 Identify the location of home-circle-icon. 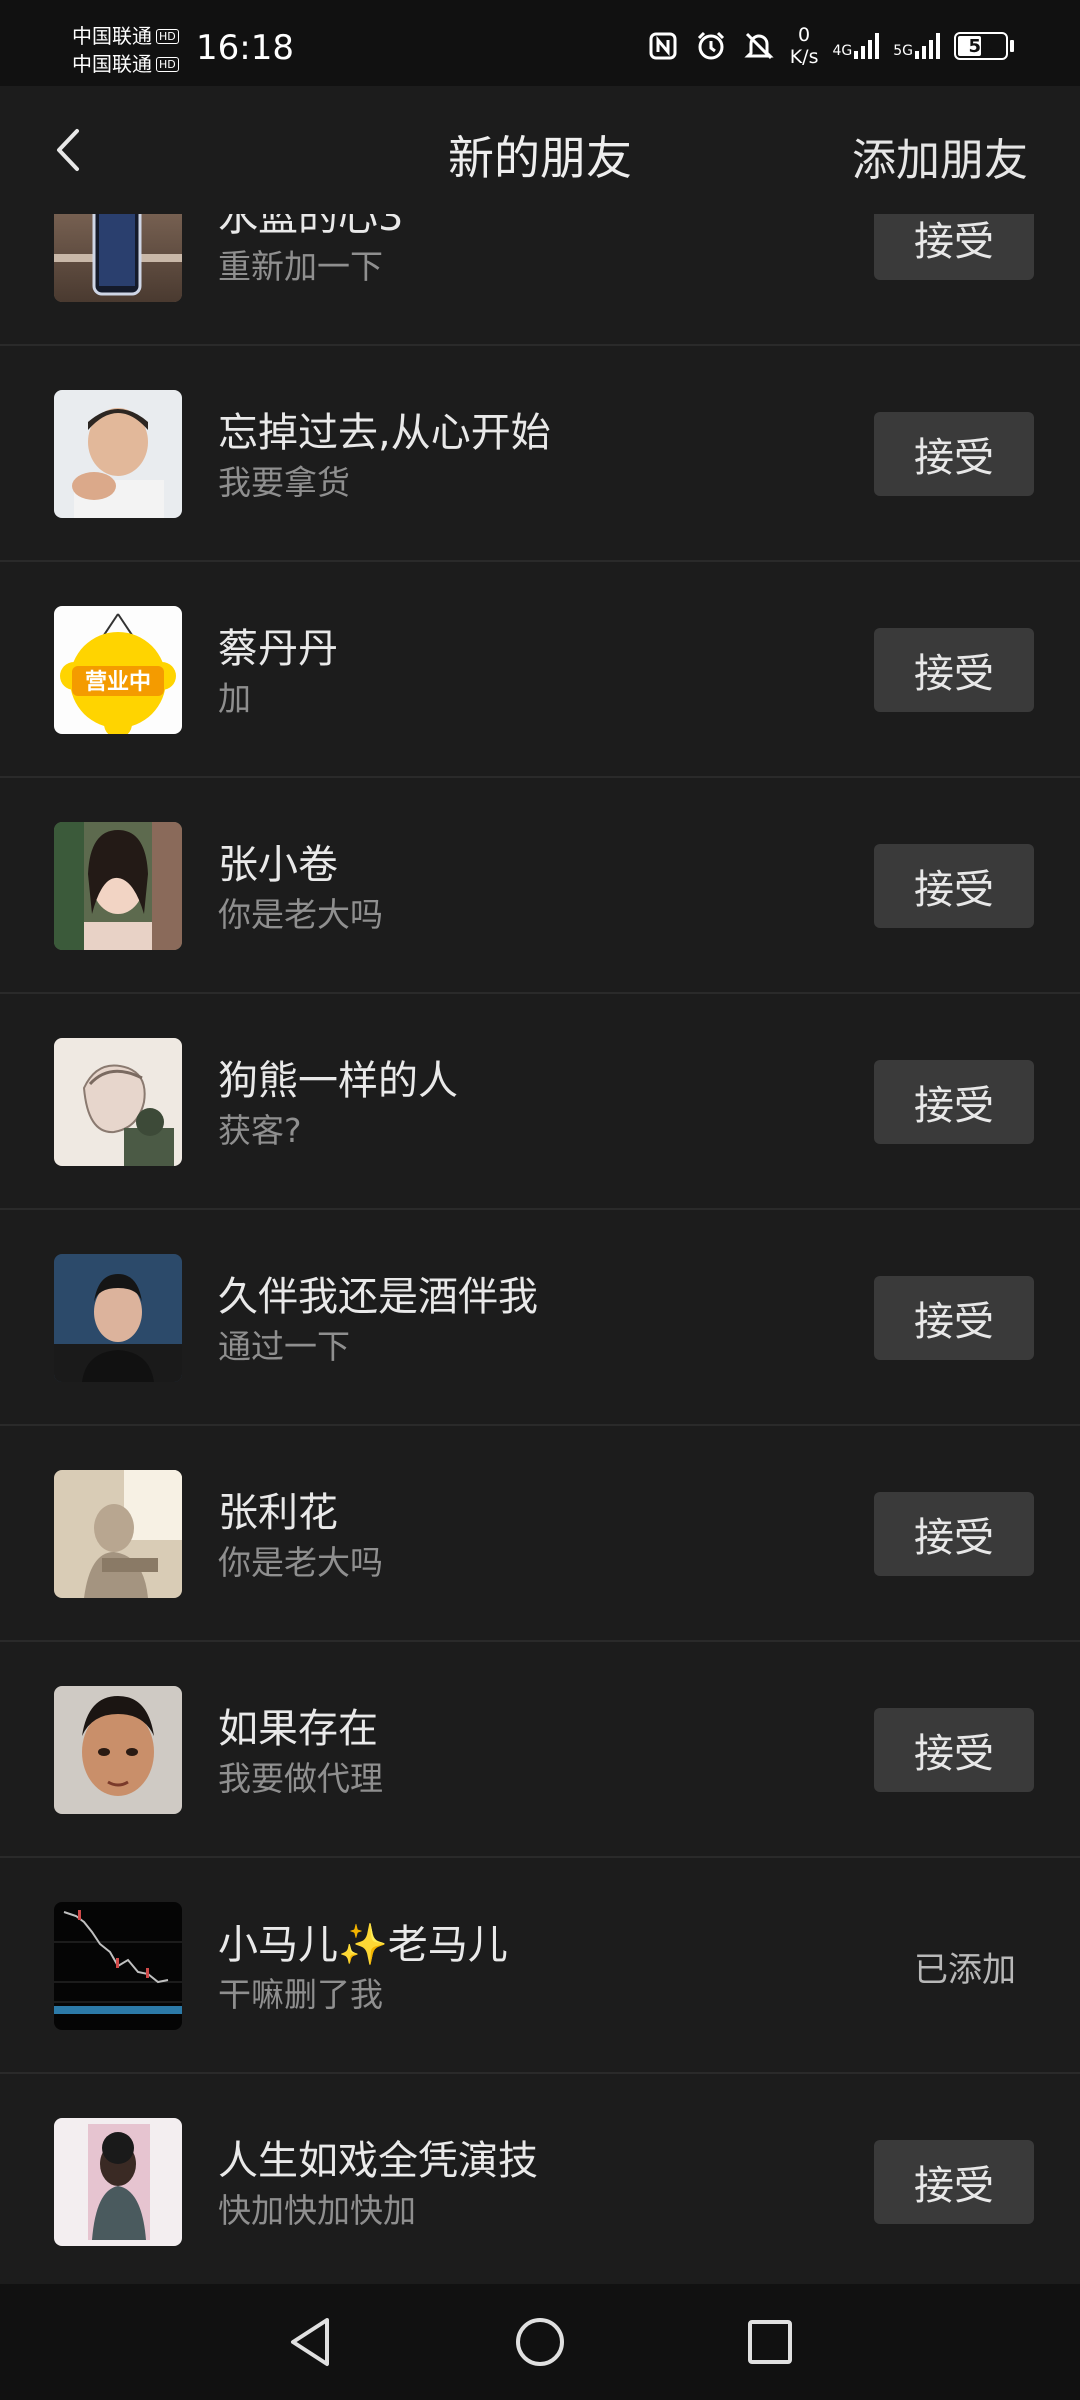
(540, 2342).